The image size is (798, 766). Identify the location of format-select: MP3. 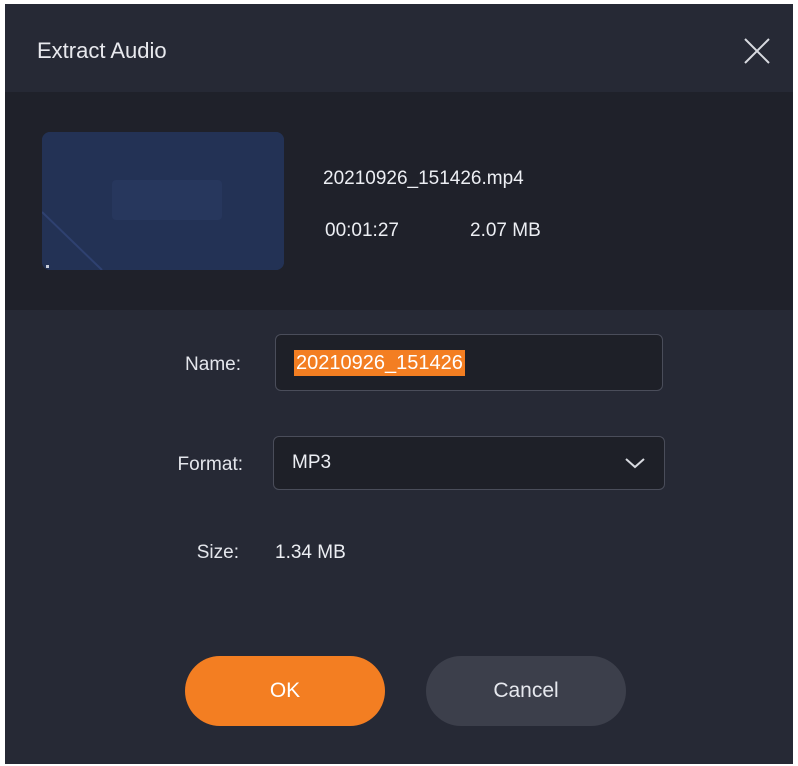
(469, 463).